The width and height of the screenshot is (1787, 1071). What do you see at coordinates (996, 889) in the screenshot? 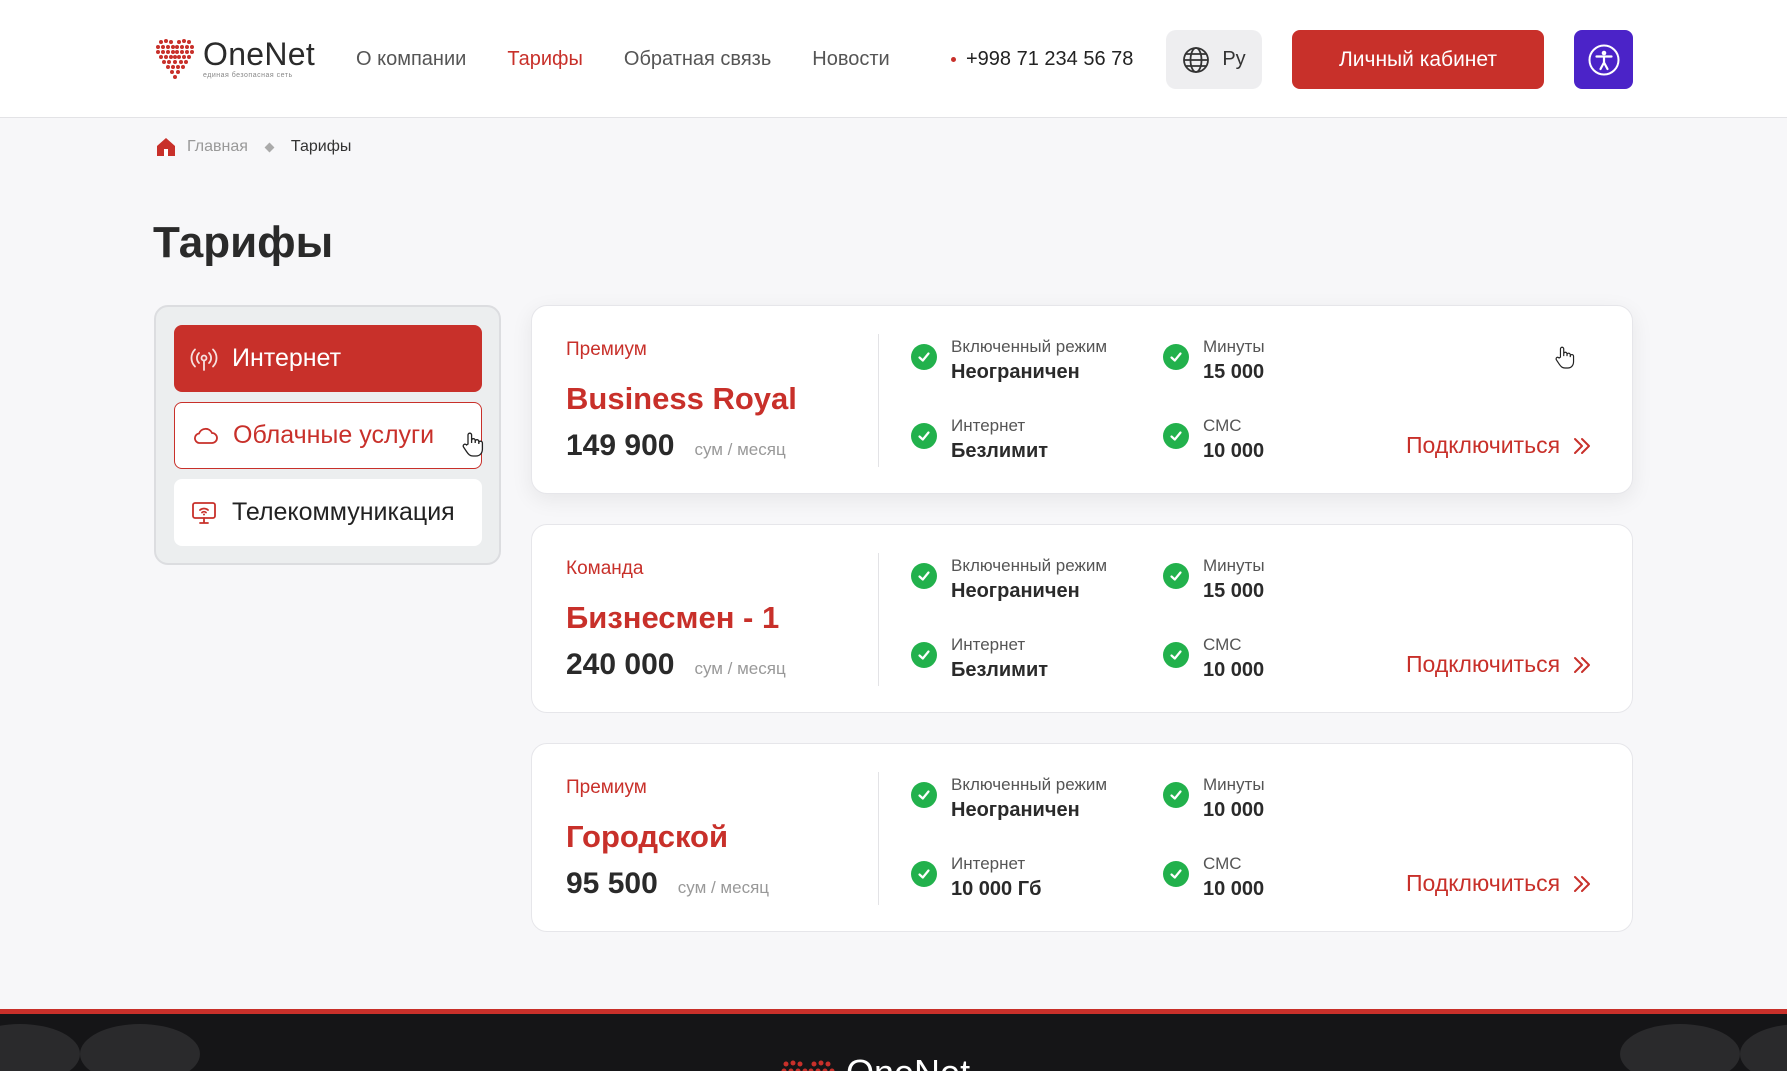
I see `feature-value: 10 000 Гб` at bounding box center [996, 889].